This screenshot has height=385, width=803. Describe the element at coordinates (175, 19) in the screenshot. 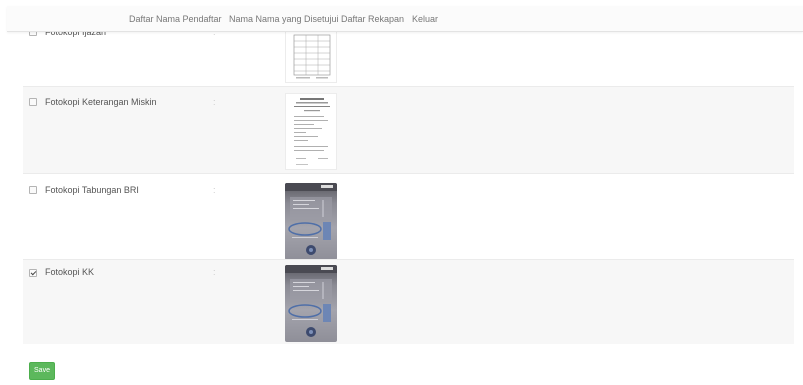

I see `nav-item-daftar-nama-pendaftar: Daftar Nama Pendaftar` at that location.